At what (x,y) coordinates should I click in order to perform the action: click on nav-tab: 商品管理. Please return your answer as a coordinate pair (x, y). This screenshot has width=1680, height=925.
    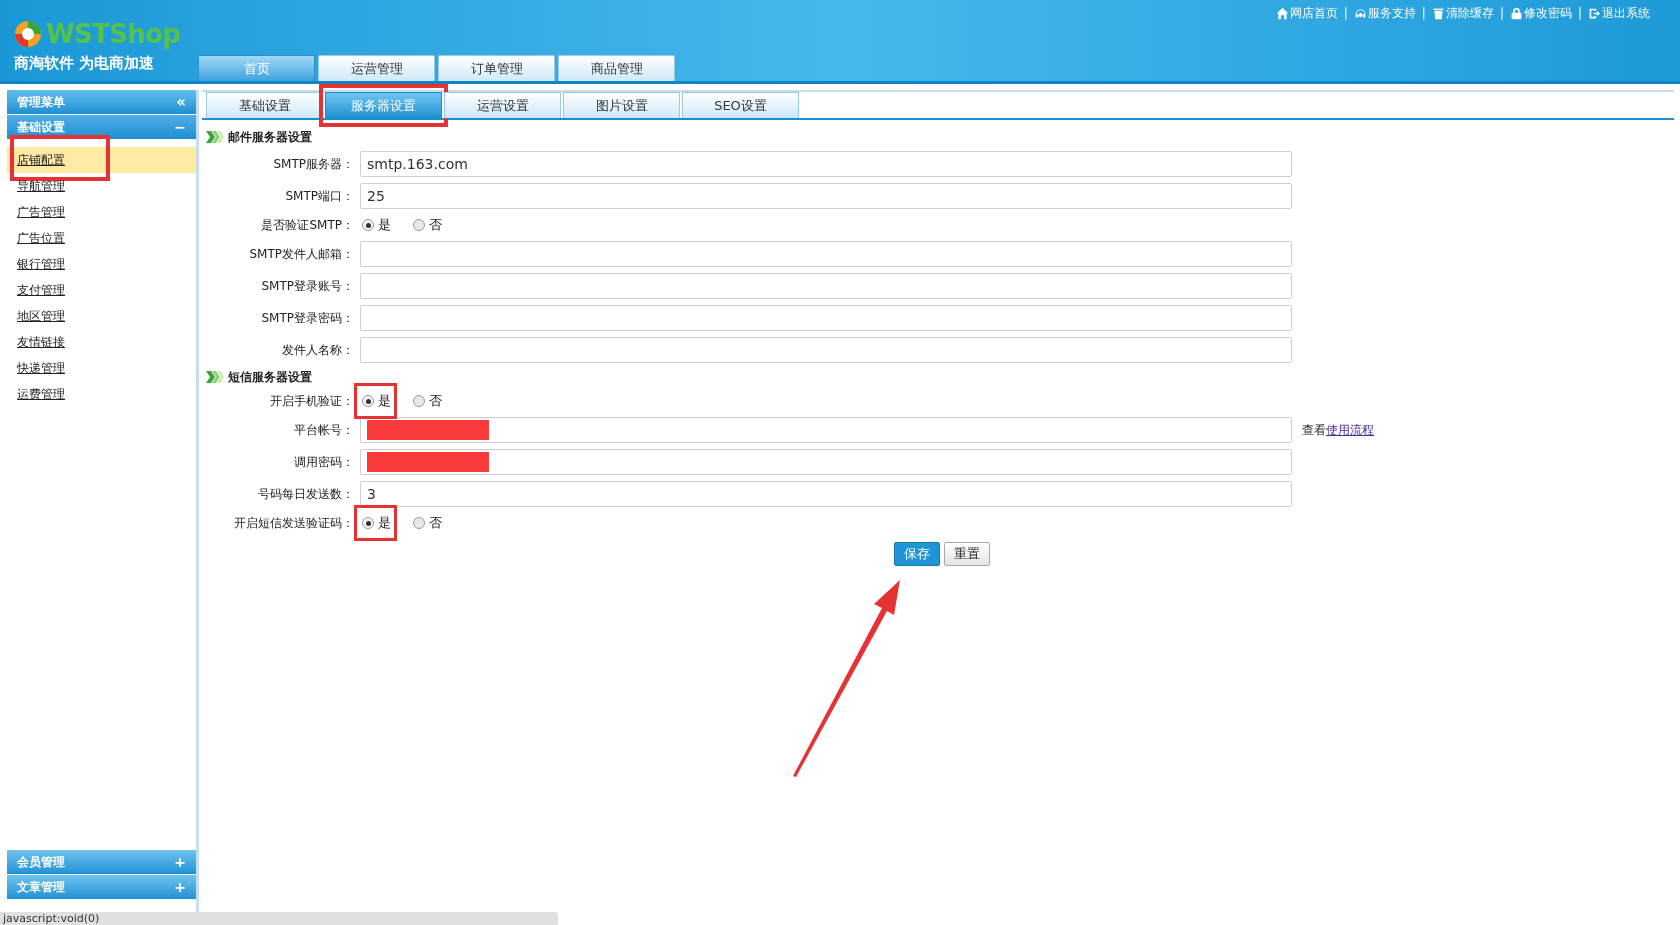
    Looking at the image, I should click on (616, 68).